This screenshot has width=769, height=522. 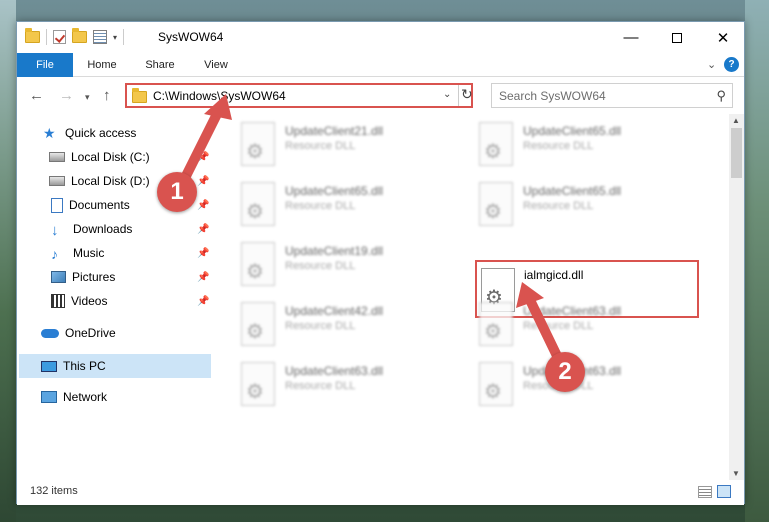 I want to click on sidebar-item-label: Local Disk (C:), so click(x=110, y=157).